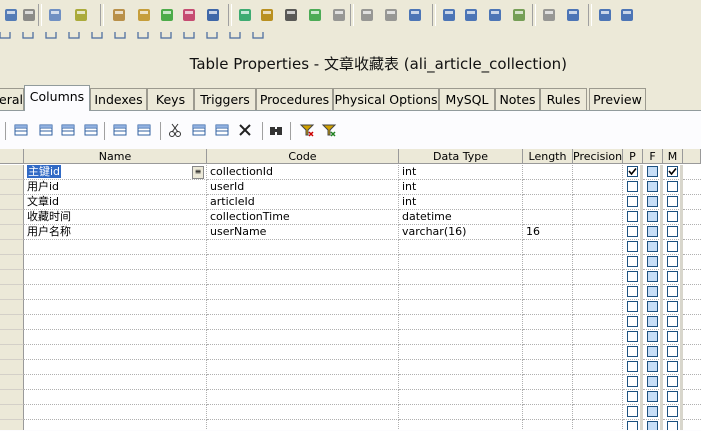 The width and height of the screenshot is (701, 431). Describe the element at coordinates (563, 99) in the screenshot. I see `tab-rules: Rules` at that location.